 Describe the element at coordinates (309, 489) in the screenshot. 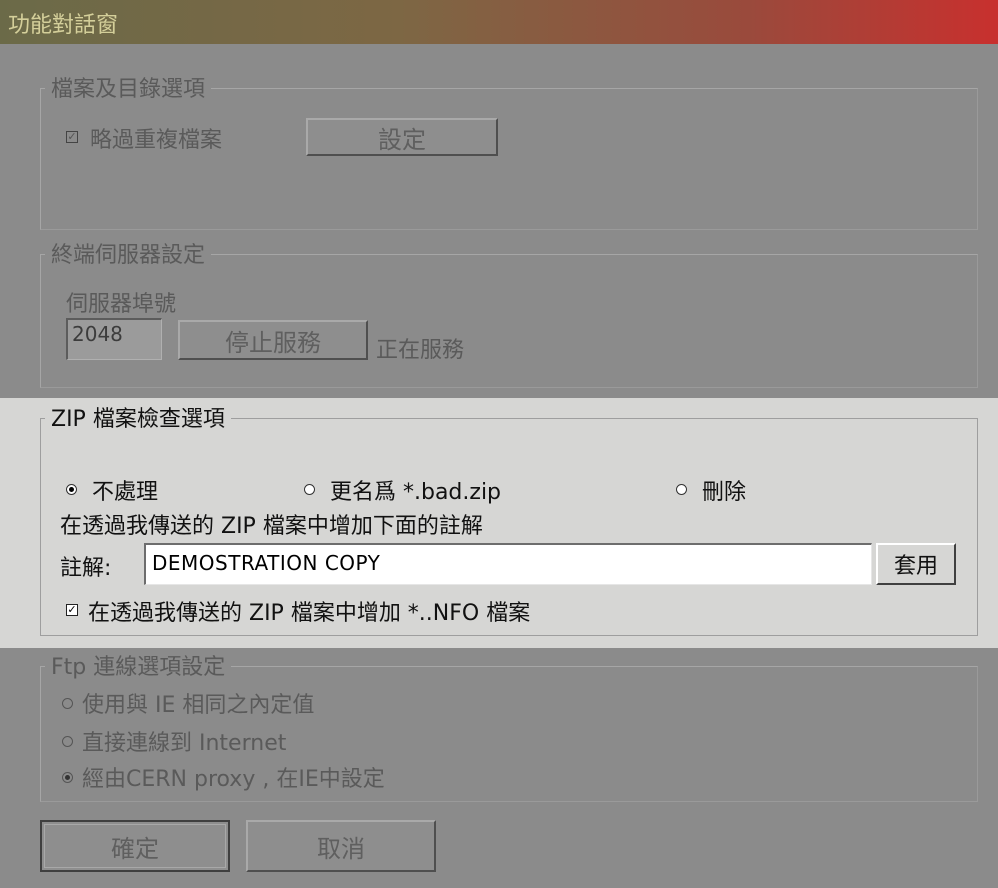

I see `radio-rename` at that location.